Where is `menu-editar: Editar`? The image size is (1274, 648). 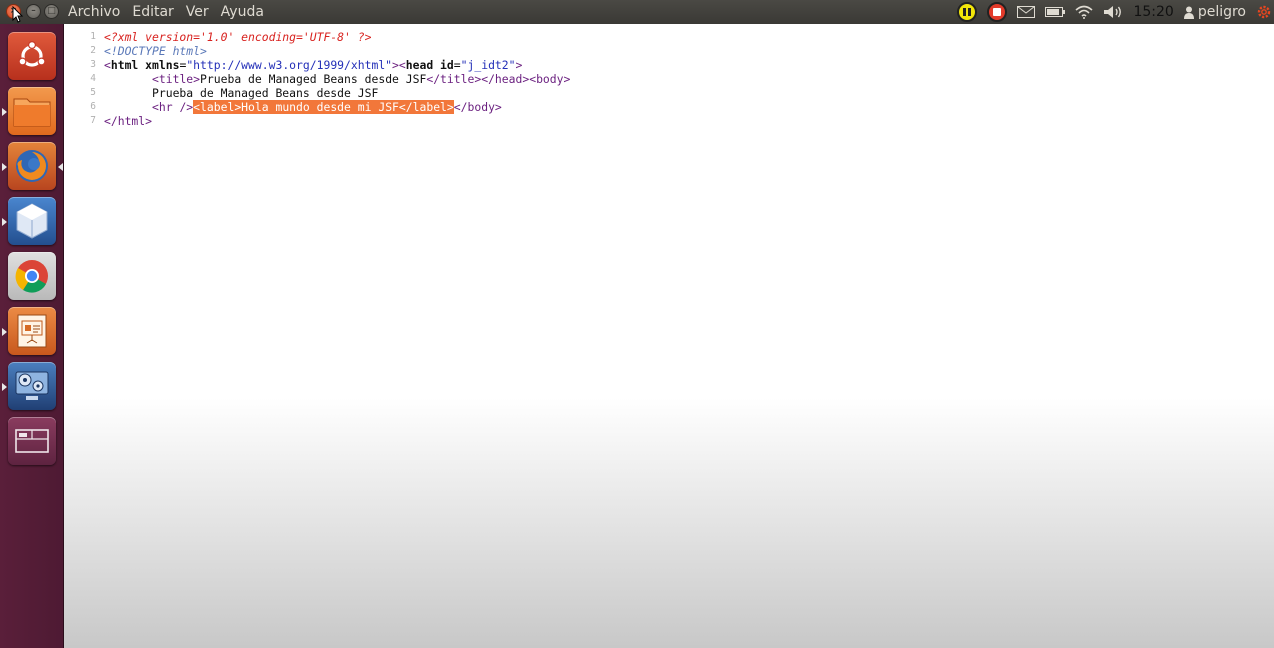
menu-editar: Editar is located at coordinates (152, 12).